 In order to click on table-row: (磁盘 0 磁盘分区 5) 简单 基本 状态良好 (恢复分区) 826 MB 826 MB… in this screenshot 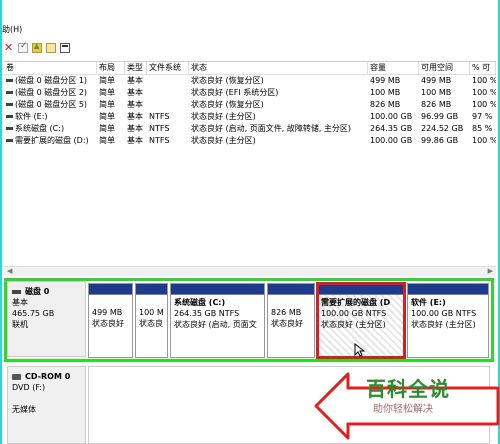, I will do `click(250, 105)`.